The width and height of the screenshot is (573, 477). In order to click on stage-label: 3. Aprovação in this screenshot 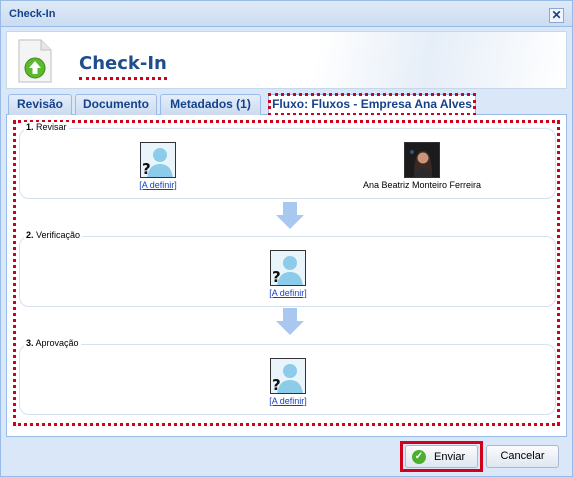, I will do `click(52, 343)`.